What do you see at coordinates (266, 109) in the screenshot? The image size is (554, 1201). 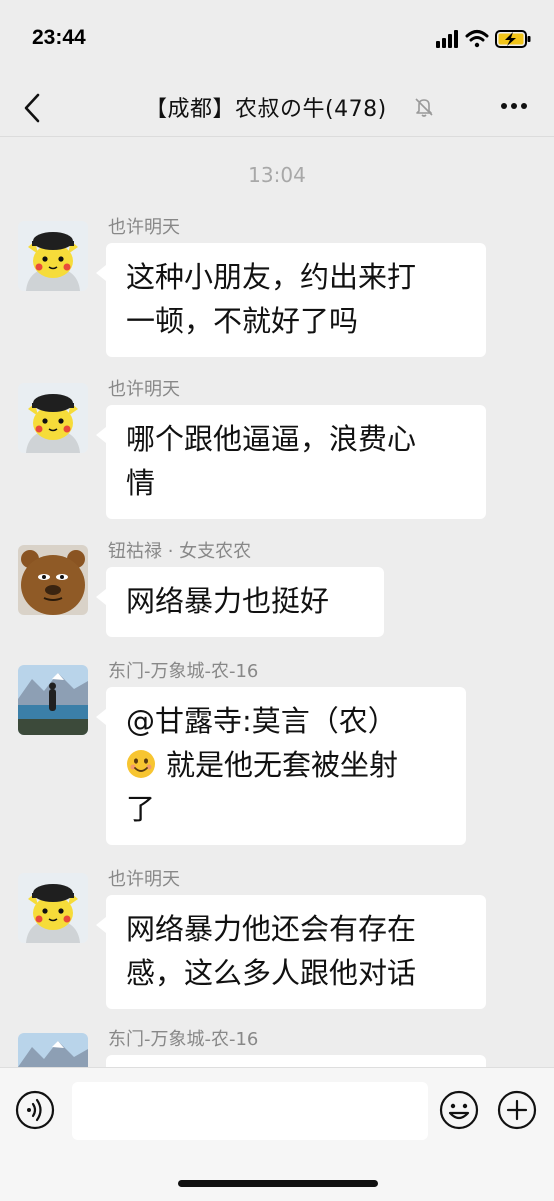 I see `chat-title: 【成都】农叔の牛(478)` at bounding box center [266, 109].